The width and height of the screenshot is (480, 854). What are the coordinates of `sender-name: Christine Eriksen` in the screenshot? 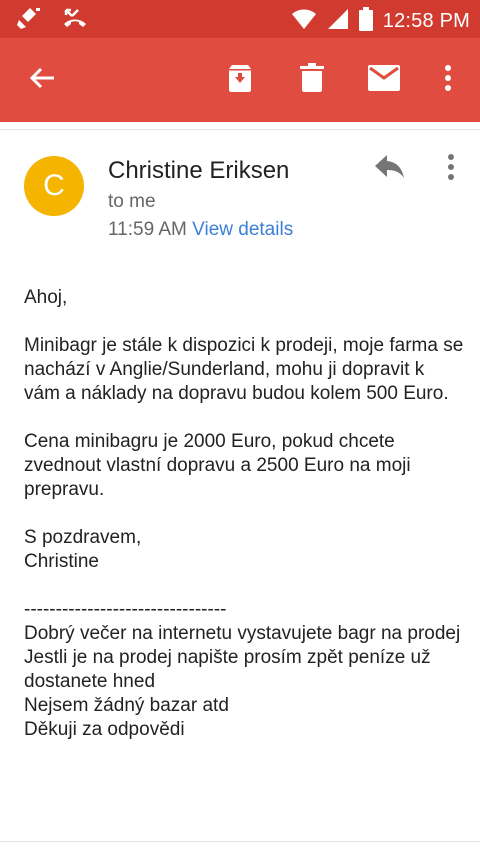 It's located at (199, 170).